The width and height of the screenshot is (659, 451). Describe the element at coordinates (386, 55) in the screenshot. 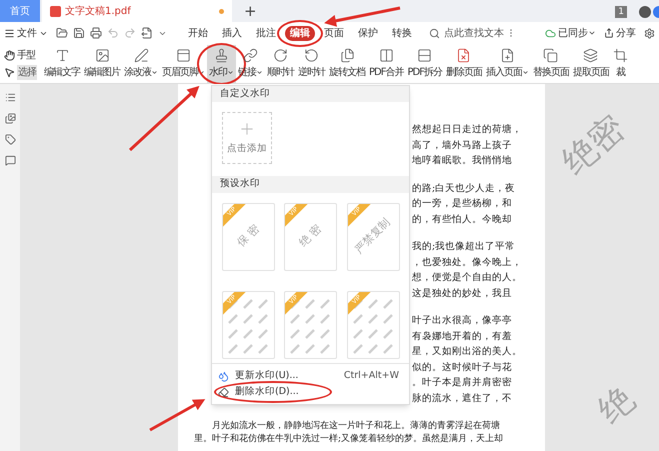

I see `merge-icon` at that location.